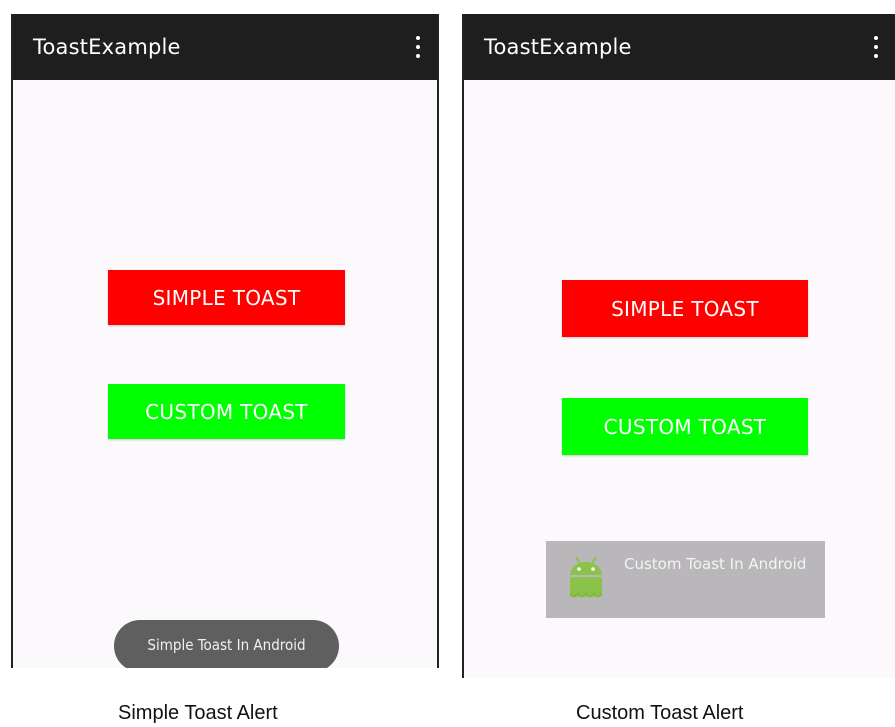  Describe the element at coordinates (715, 564) in the screenshot. I see `custom-toast-message: Custom Toast In Android` at that location.